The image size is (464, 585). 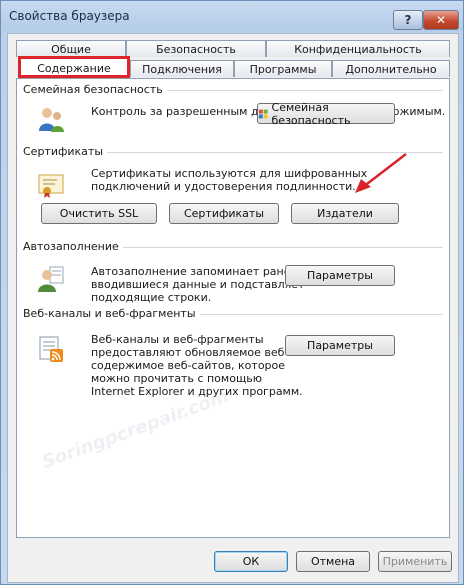 I want to click on ok-button: ОК, so click(x=251, y=561).